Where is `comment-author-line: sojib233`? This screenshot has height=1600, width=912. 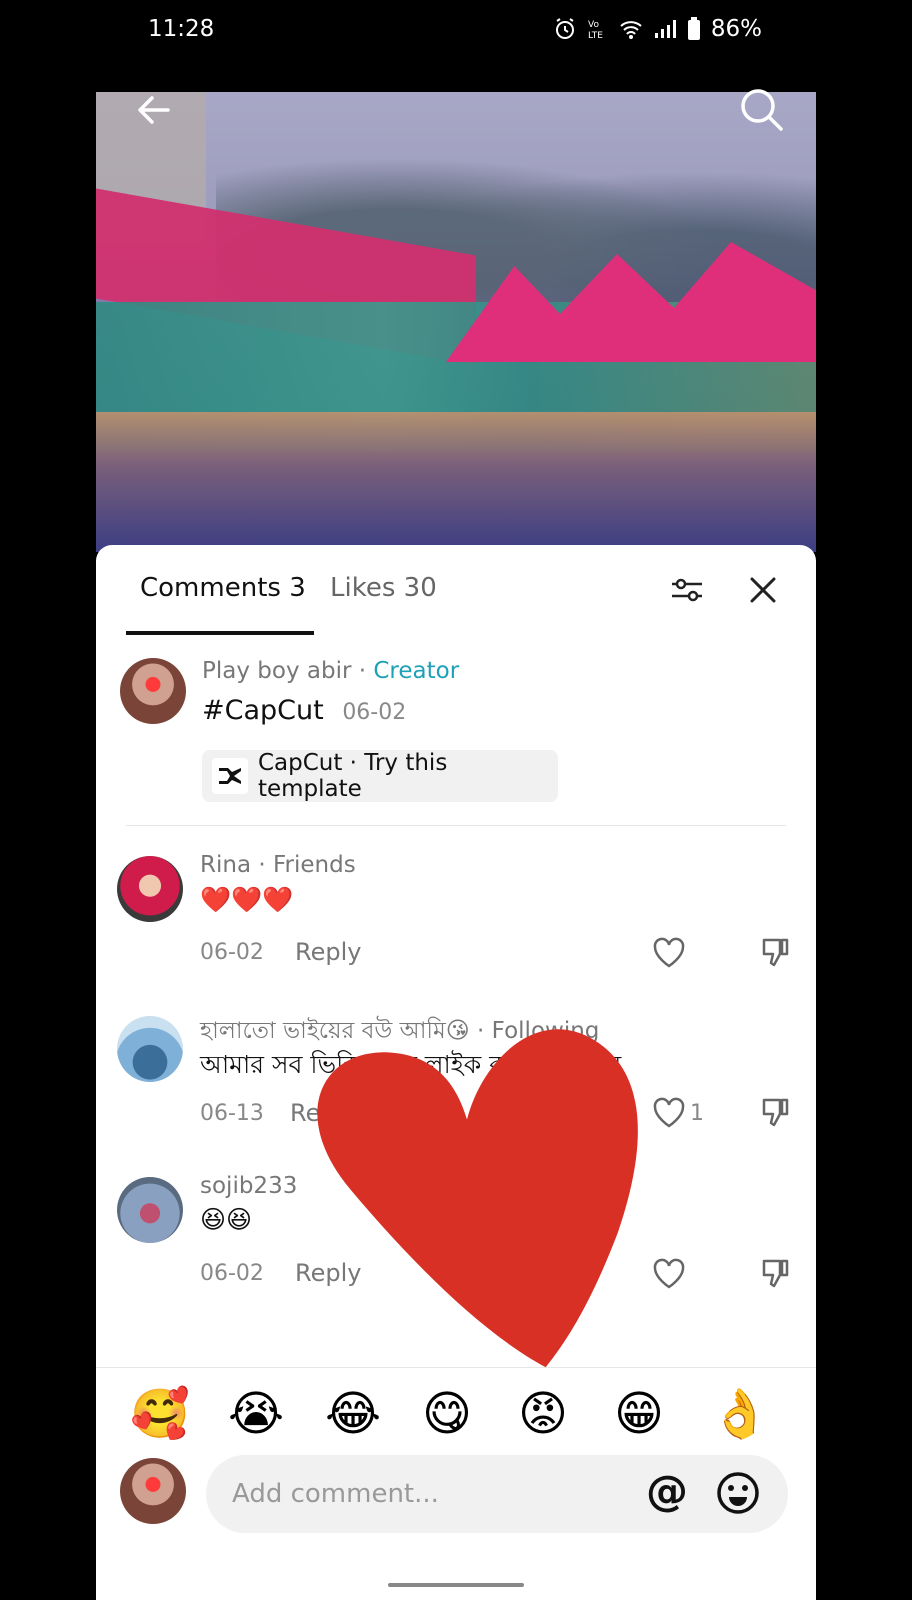 comment-author-line: sojib233 is located at coordinates (248, 1186).